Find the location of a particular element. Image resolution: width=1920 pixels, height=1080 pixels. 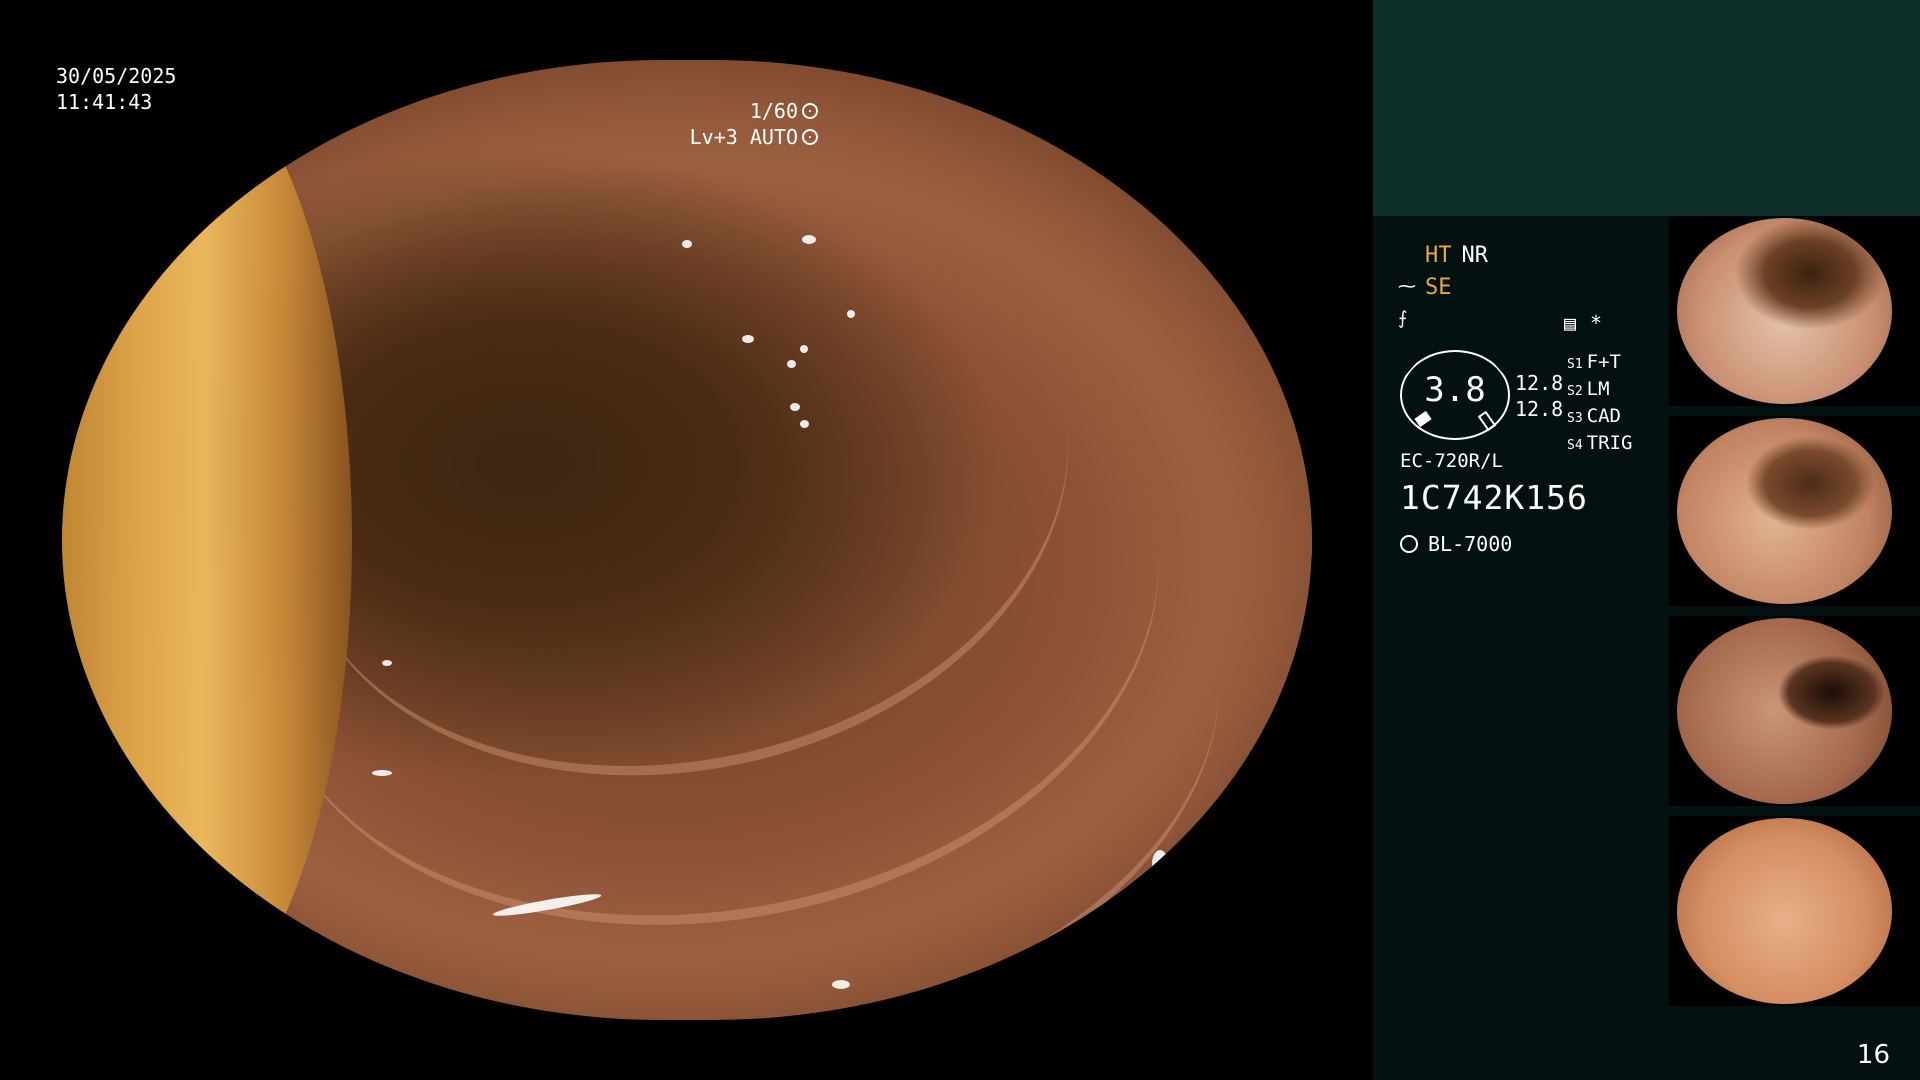

slot-key: S3 is located at coordinates (1575, 418).